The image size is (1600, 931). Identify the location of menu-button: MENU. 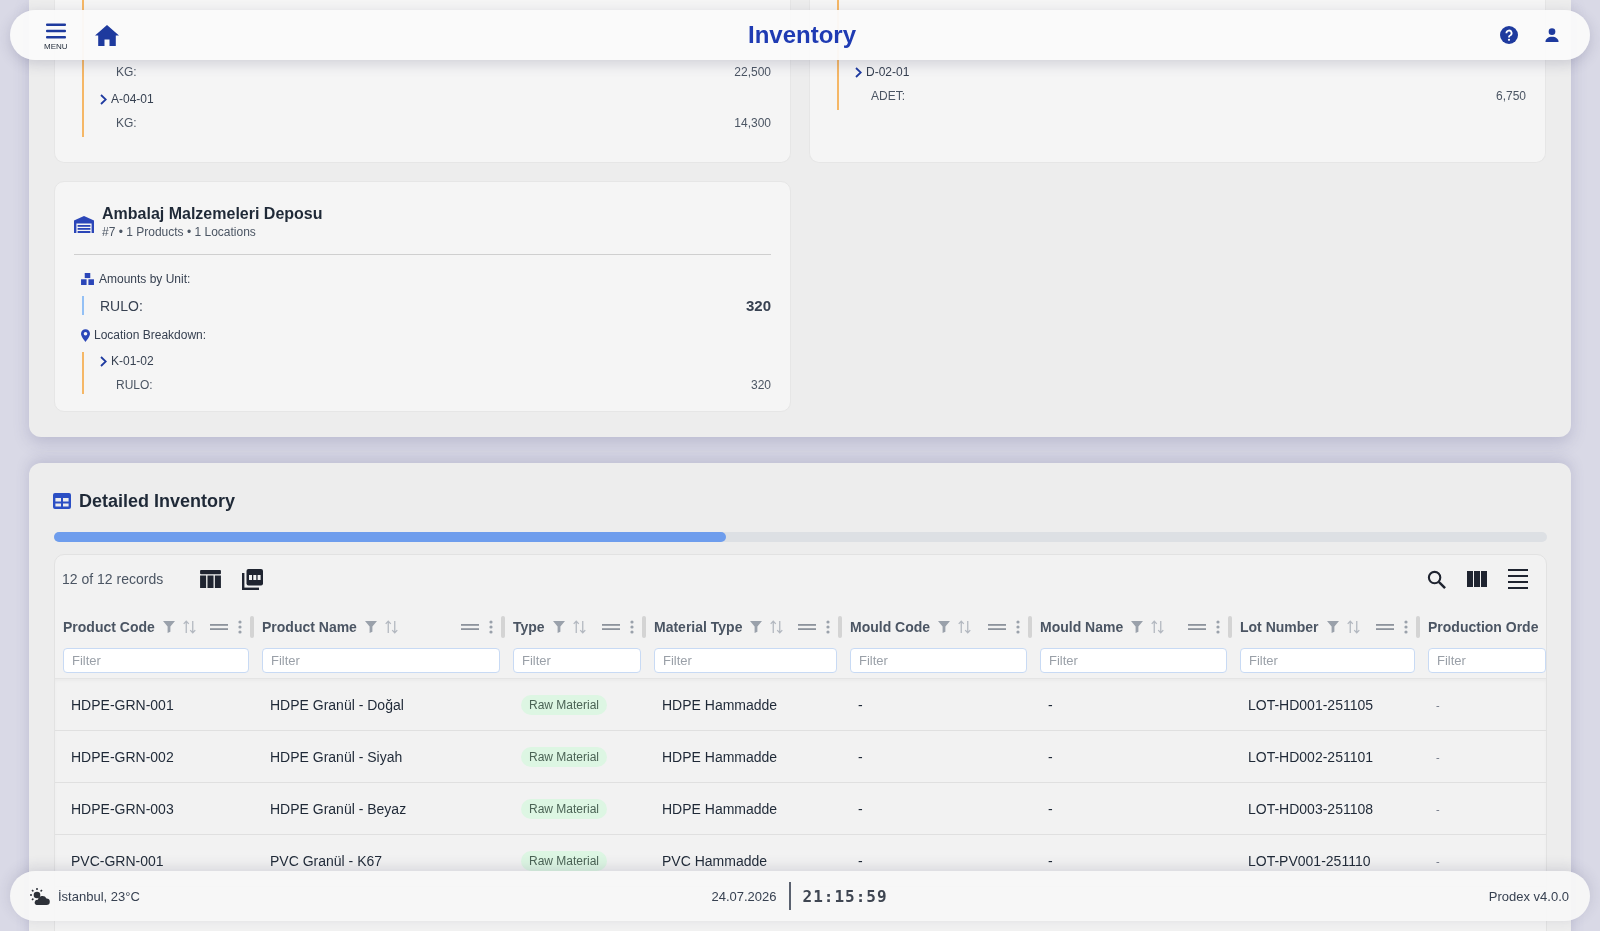
(56, 37).